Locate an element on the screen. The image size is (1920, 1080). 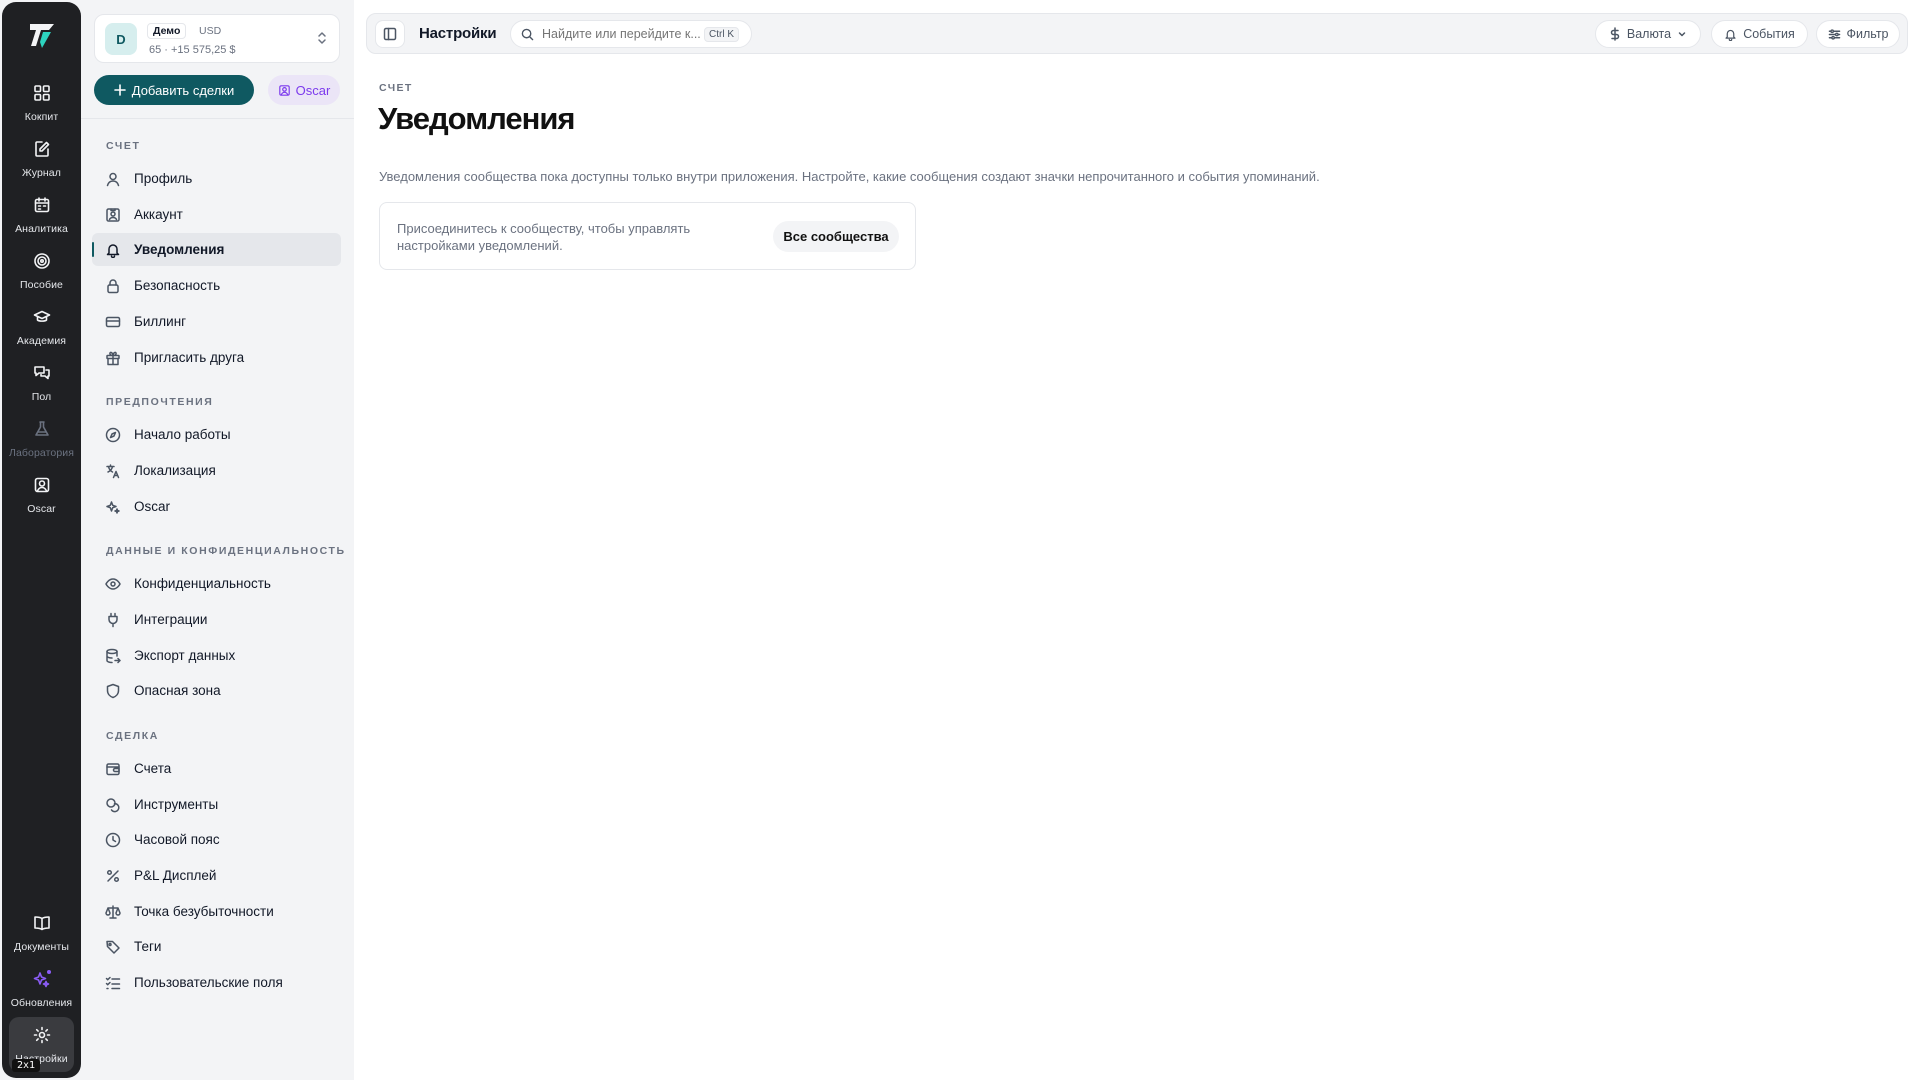
section-title-data-privacy: Данные и конфиденциальность is located at coordinates (226, 551).